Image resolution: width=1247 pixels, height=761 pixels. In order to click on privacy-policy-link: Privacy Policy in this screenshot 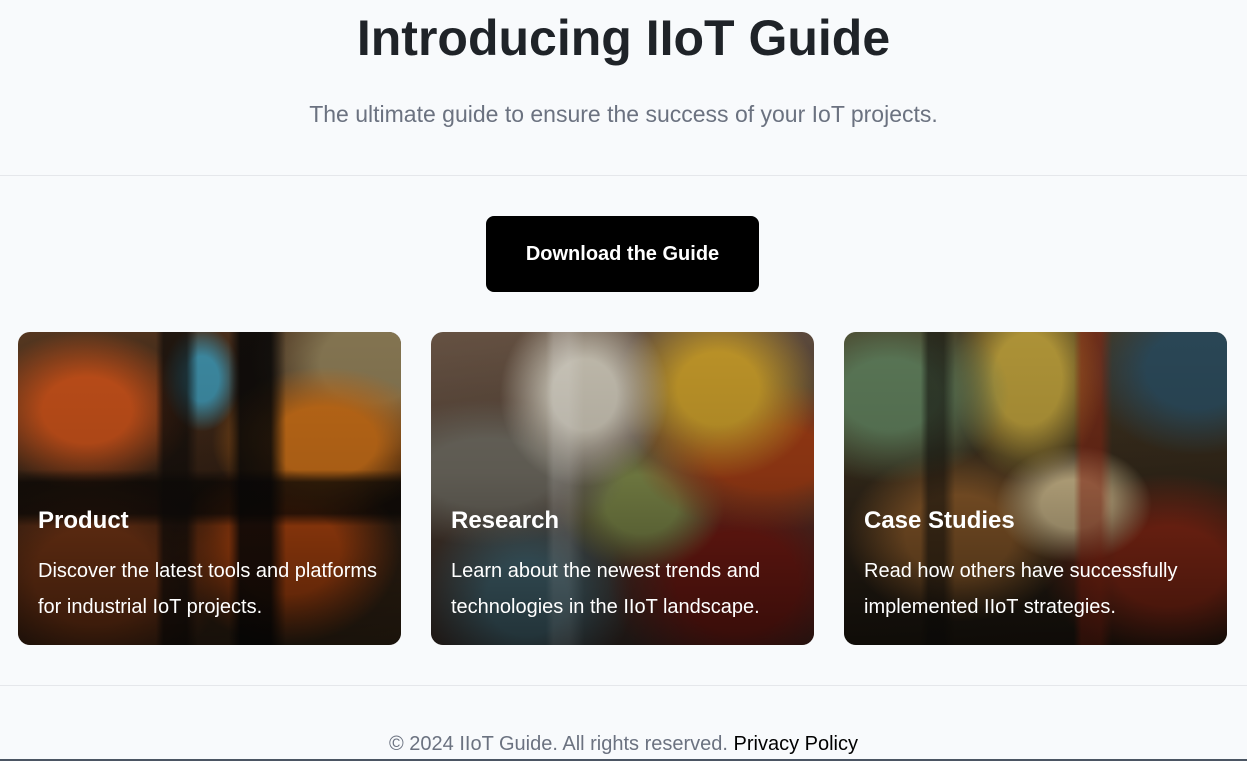, I will do `click(796, 744)`.